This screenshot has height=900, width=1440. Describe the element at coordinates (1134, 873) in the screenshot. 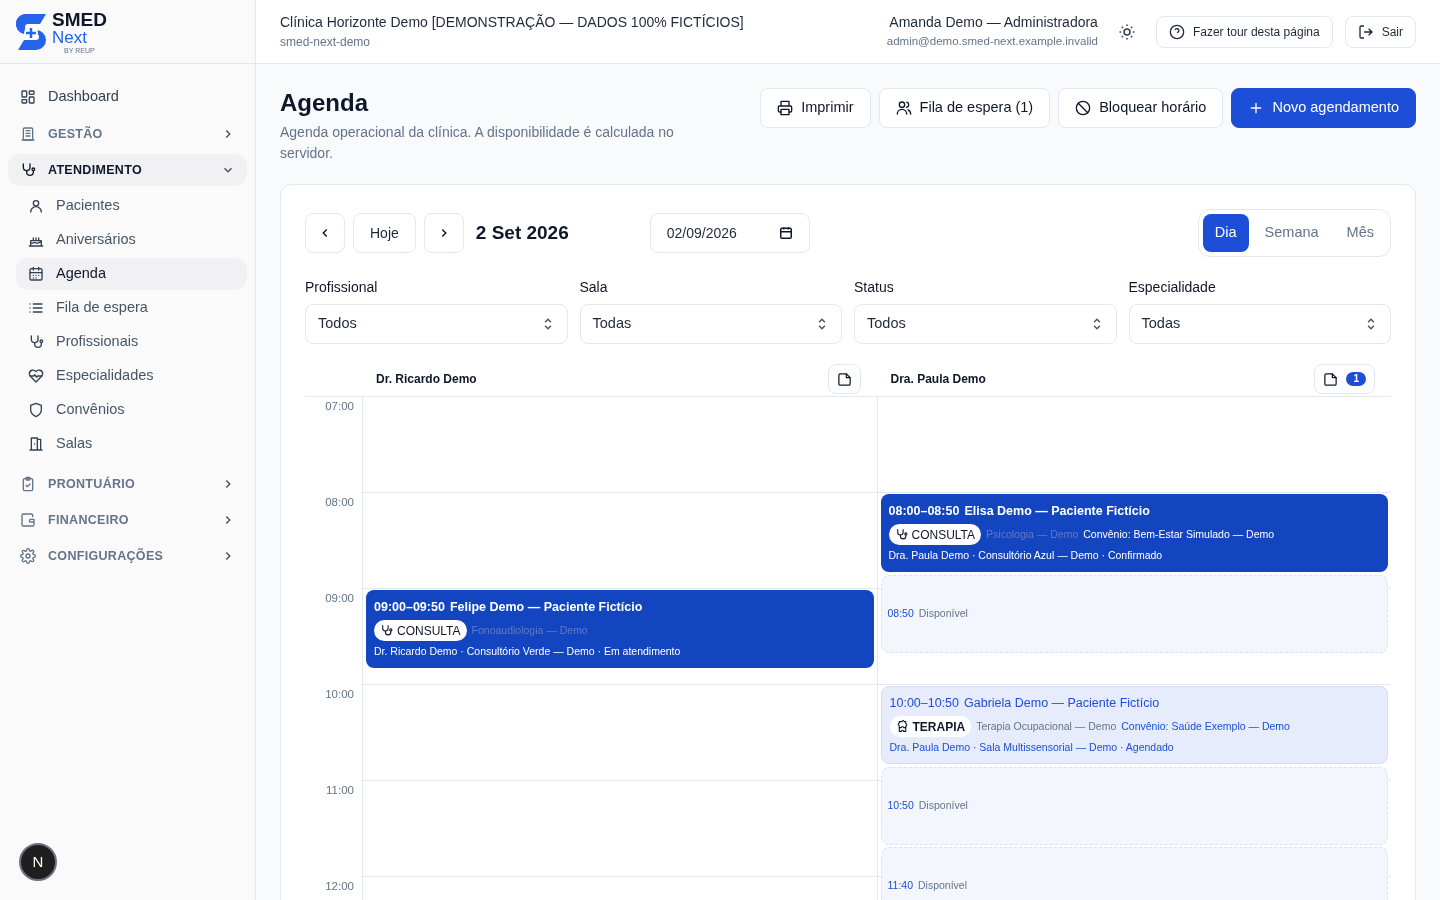

I see `available-slot: 11:40 Disponível` at that location.